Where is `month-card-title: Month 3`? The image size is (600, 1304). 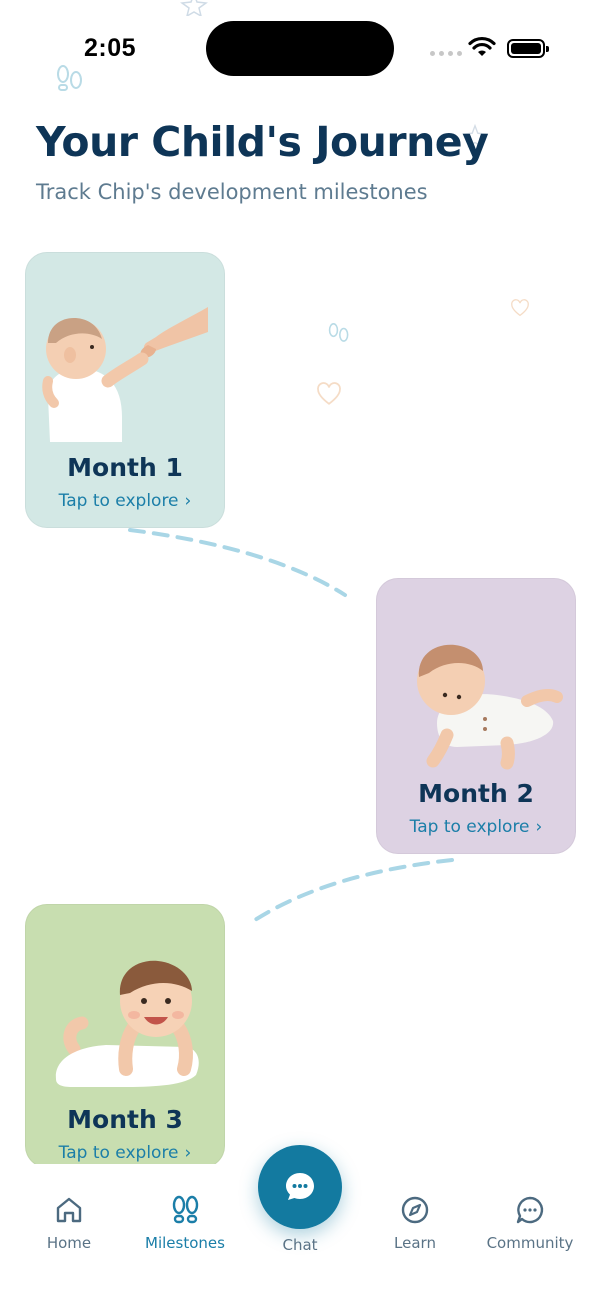
month-card-title: Month 3 is located at coordinates (125, 1119).